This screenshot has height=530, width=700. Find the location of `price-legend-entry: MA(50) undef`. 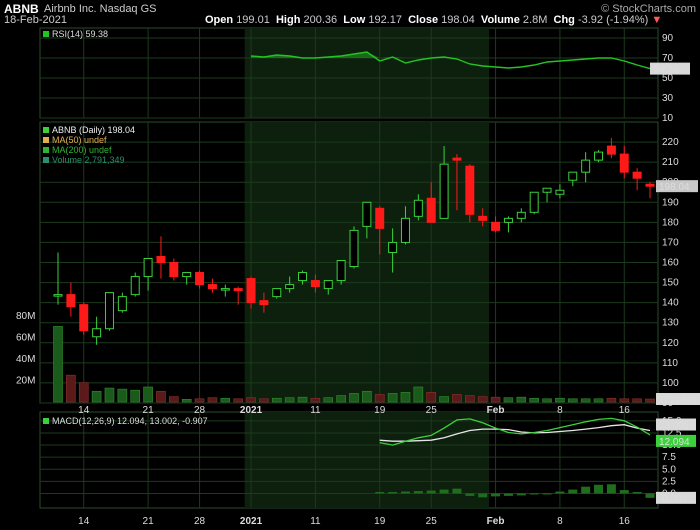

price-legend-entry: MA(50) undef is located at coordinates (79, 140).